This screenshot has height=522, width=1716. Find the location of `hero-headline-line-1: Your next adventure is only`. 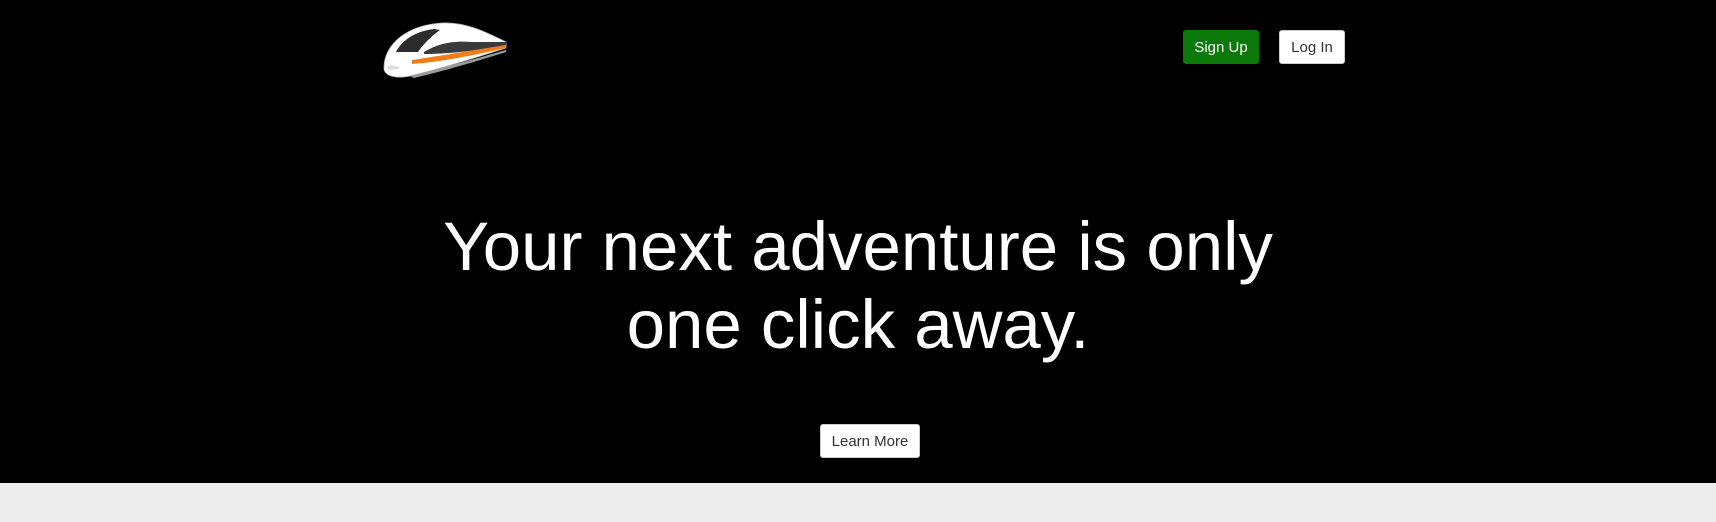

hero-headline-line-1: Your next adventure is only is located at coordinates (858, 246).